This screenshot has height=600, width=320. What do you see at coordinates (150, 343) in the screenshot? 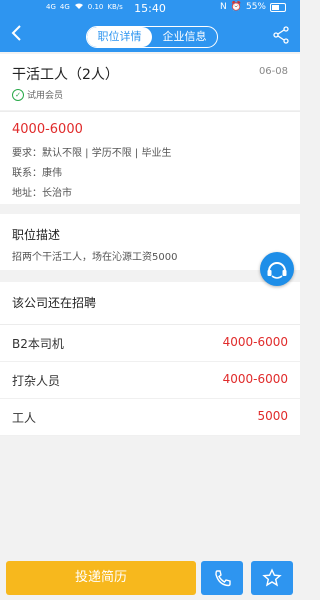
I see `recruiting-item: B2本司机 4000-6000` at bounding box center [150, 343].